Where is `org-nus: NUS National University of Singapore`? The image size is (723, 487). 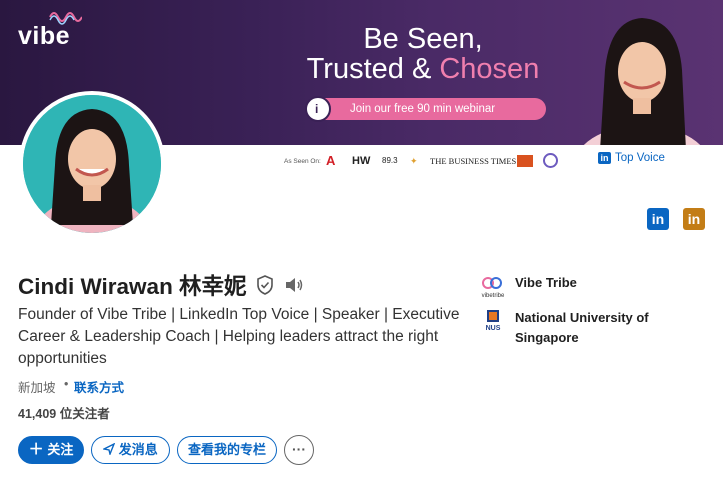
org-nus: NUS National University of Singapore is located at coordinates (577, 328).